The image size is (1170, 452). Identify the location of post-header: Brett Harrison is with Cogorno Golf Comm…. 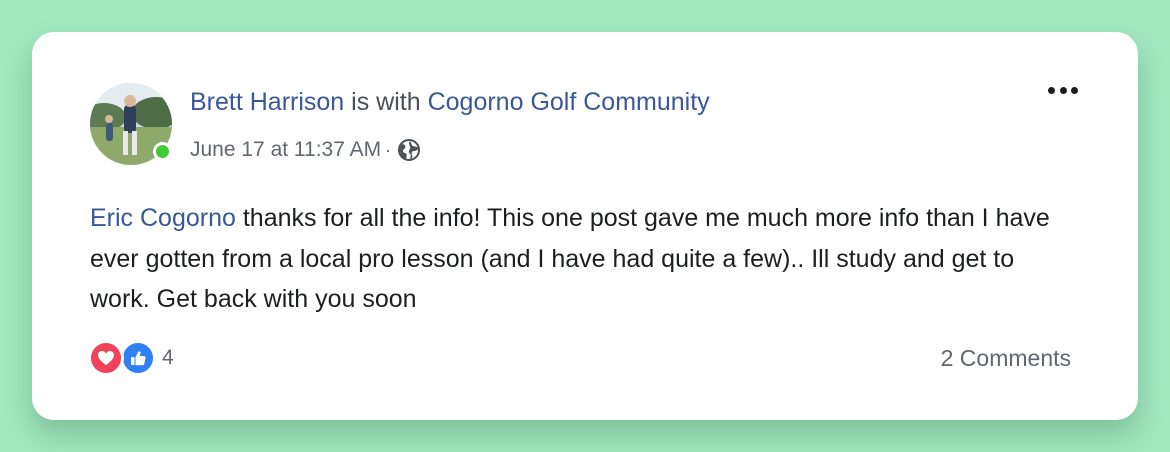
(450, 102).